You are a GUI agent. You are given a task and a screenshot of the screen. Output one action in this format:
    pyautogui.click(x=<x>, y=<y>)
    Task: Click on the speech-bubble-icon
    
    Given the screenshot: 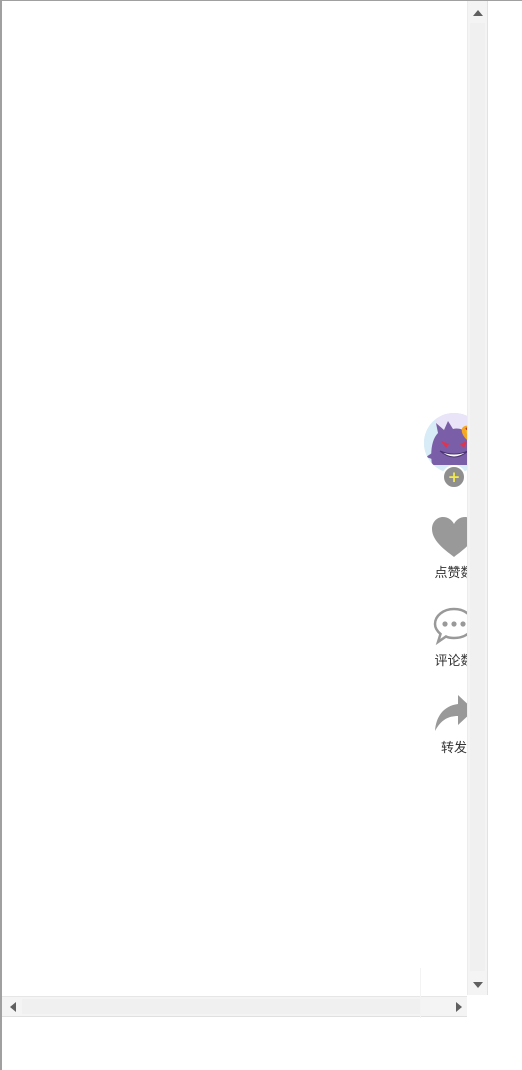 What is the action you would take?
    pyautogui.click(x=450, y=626)
    